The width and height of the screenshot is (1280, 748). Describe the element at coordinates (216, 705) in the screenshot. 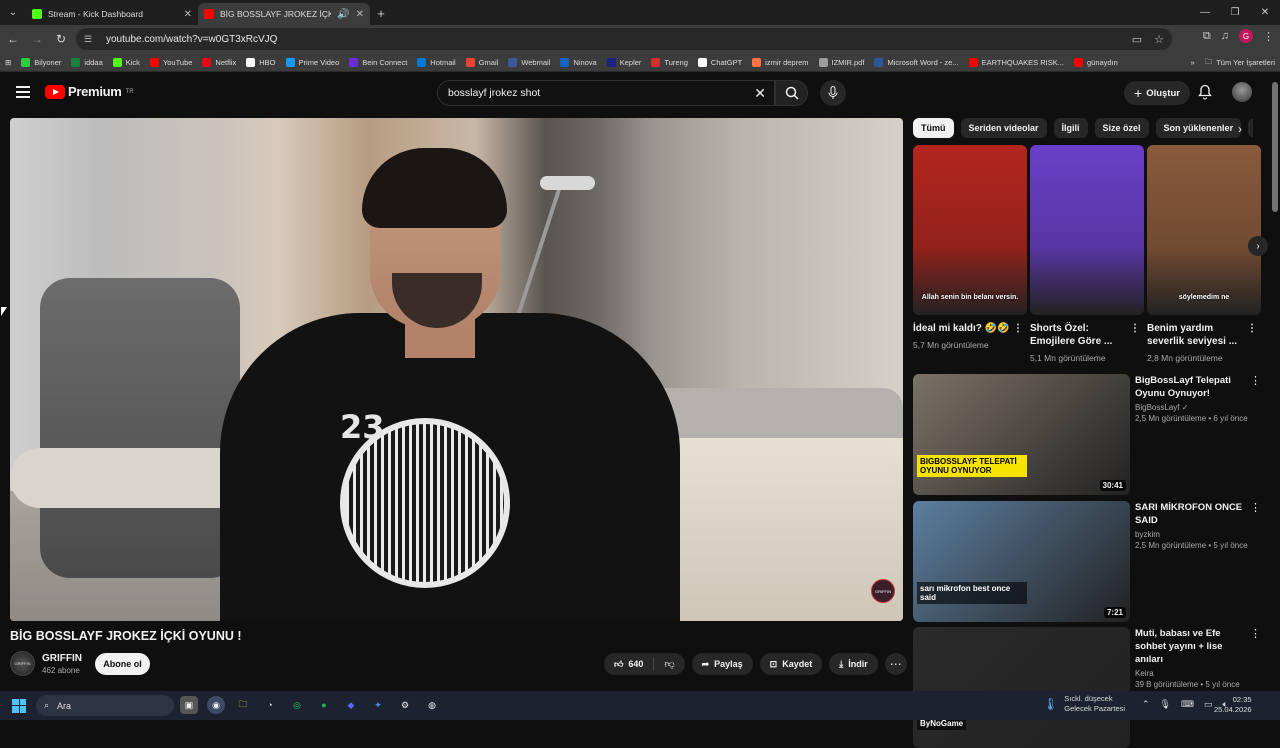

I see `chrome-icon: ◉` at that location.